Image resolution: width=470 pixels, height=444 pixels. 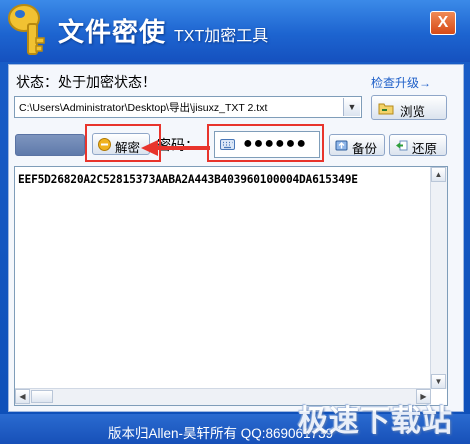 I want to click on password-highlight-box, so click(x=265, y=143).